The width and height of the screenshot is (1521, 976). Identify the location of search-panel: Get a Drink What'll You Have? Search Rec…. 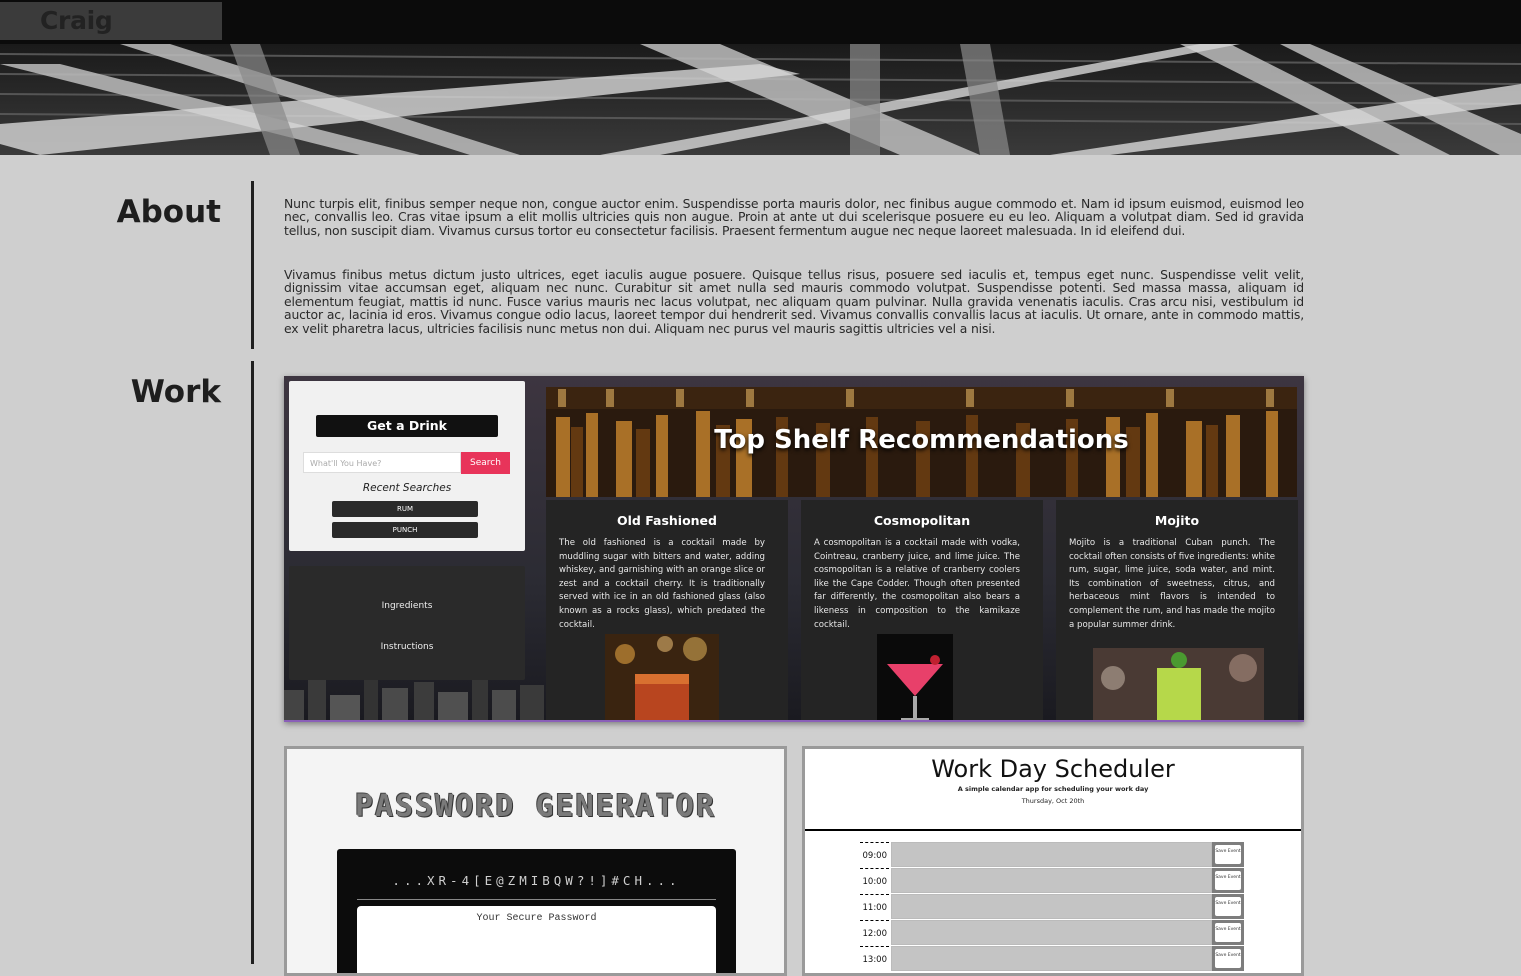
(407, 466).